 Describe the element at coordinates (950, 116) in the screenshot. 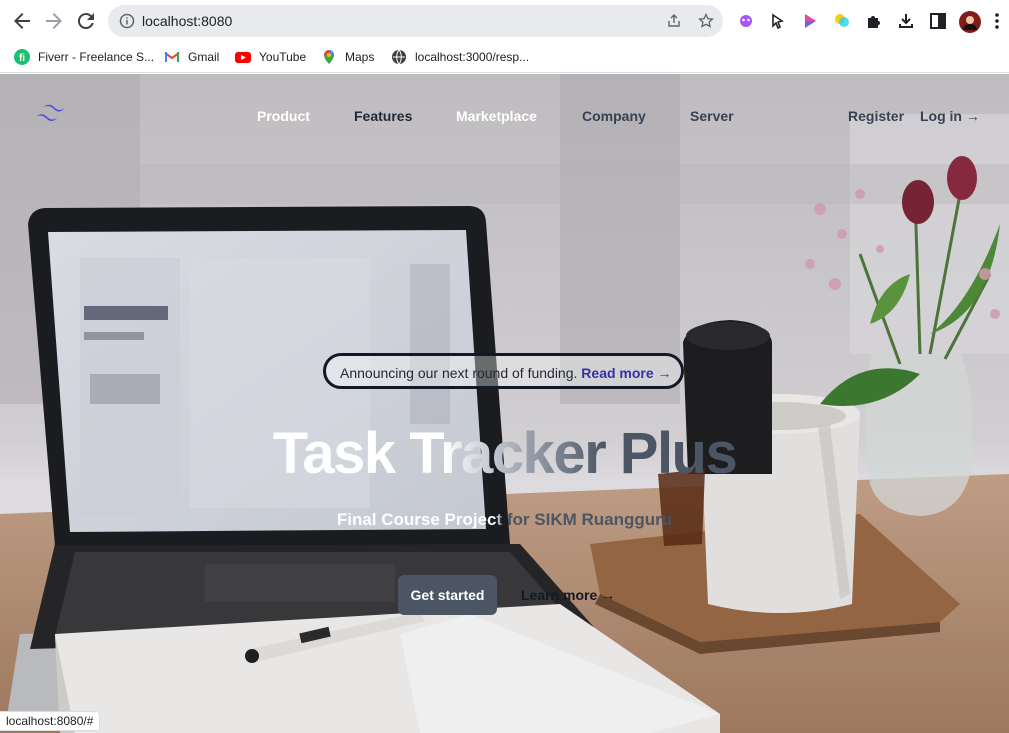

I see `login-link: Log in →` at that location.